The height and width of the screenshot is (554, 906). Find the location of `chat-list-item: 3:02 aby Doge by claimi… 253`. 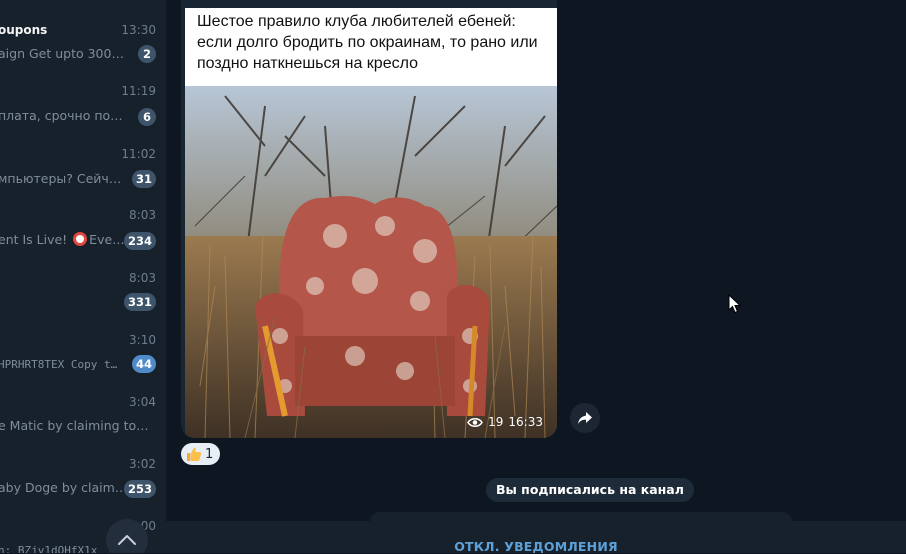

chat-list-item: 3:02 aby Doge by claimi… 253 is located at coordinates (83, 466).